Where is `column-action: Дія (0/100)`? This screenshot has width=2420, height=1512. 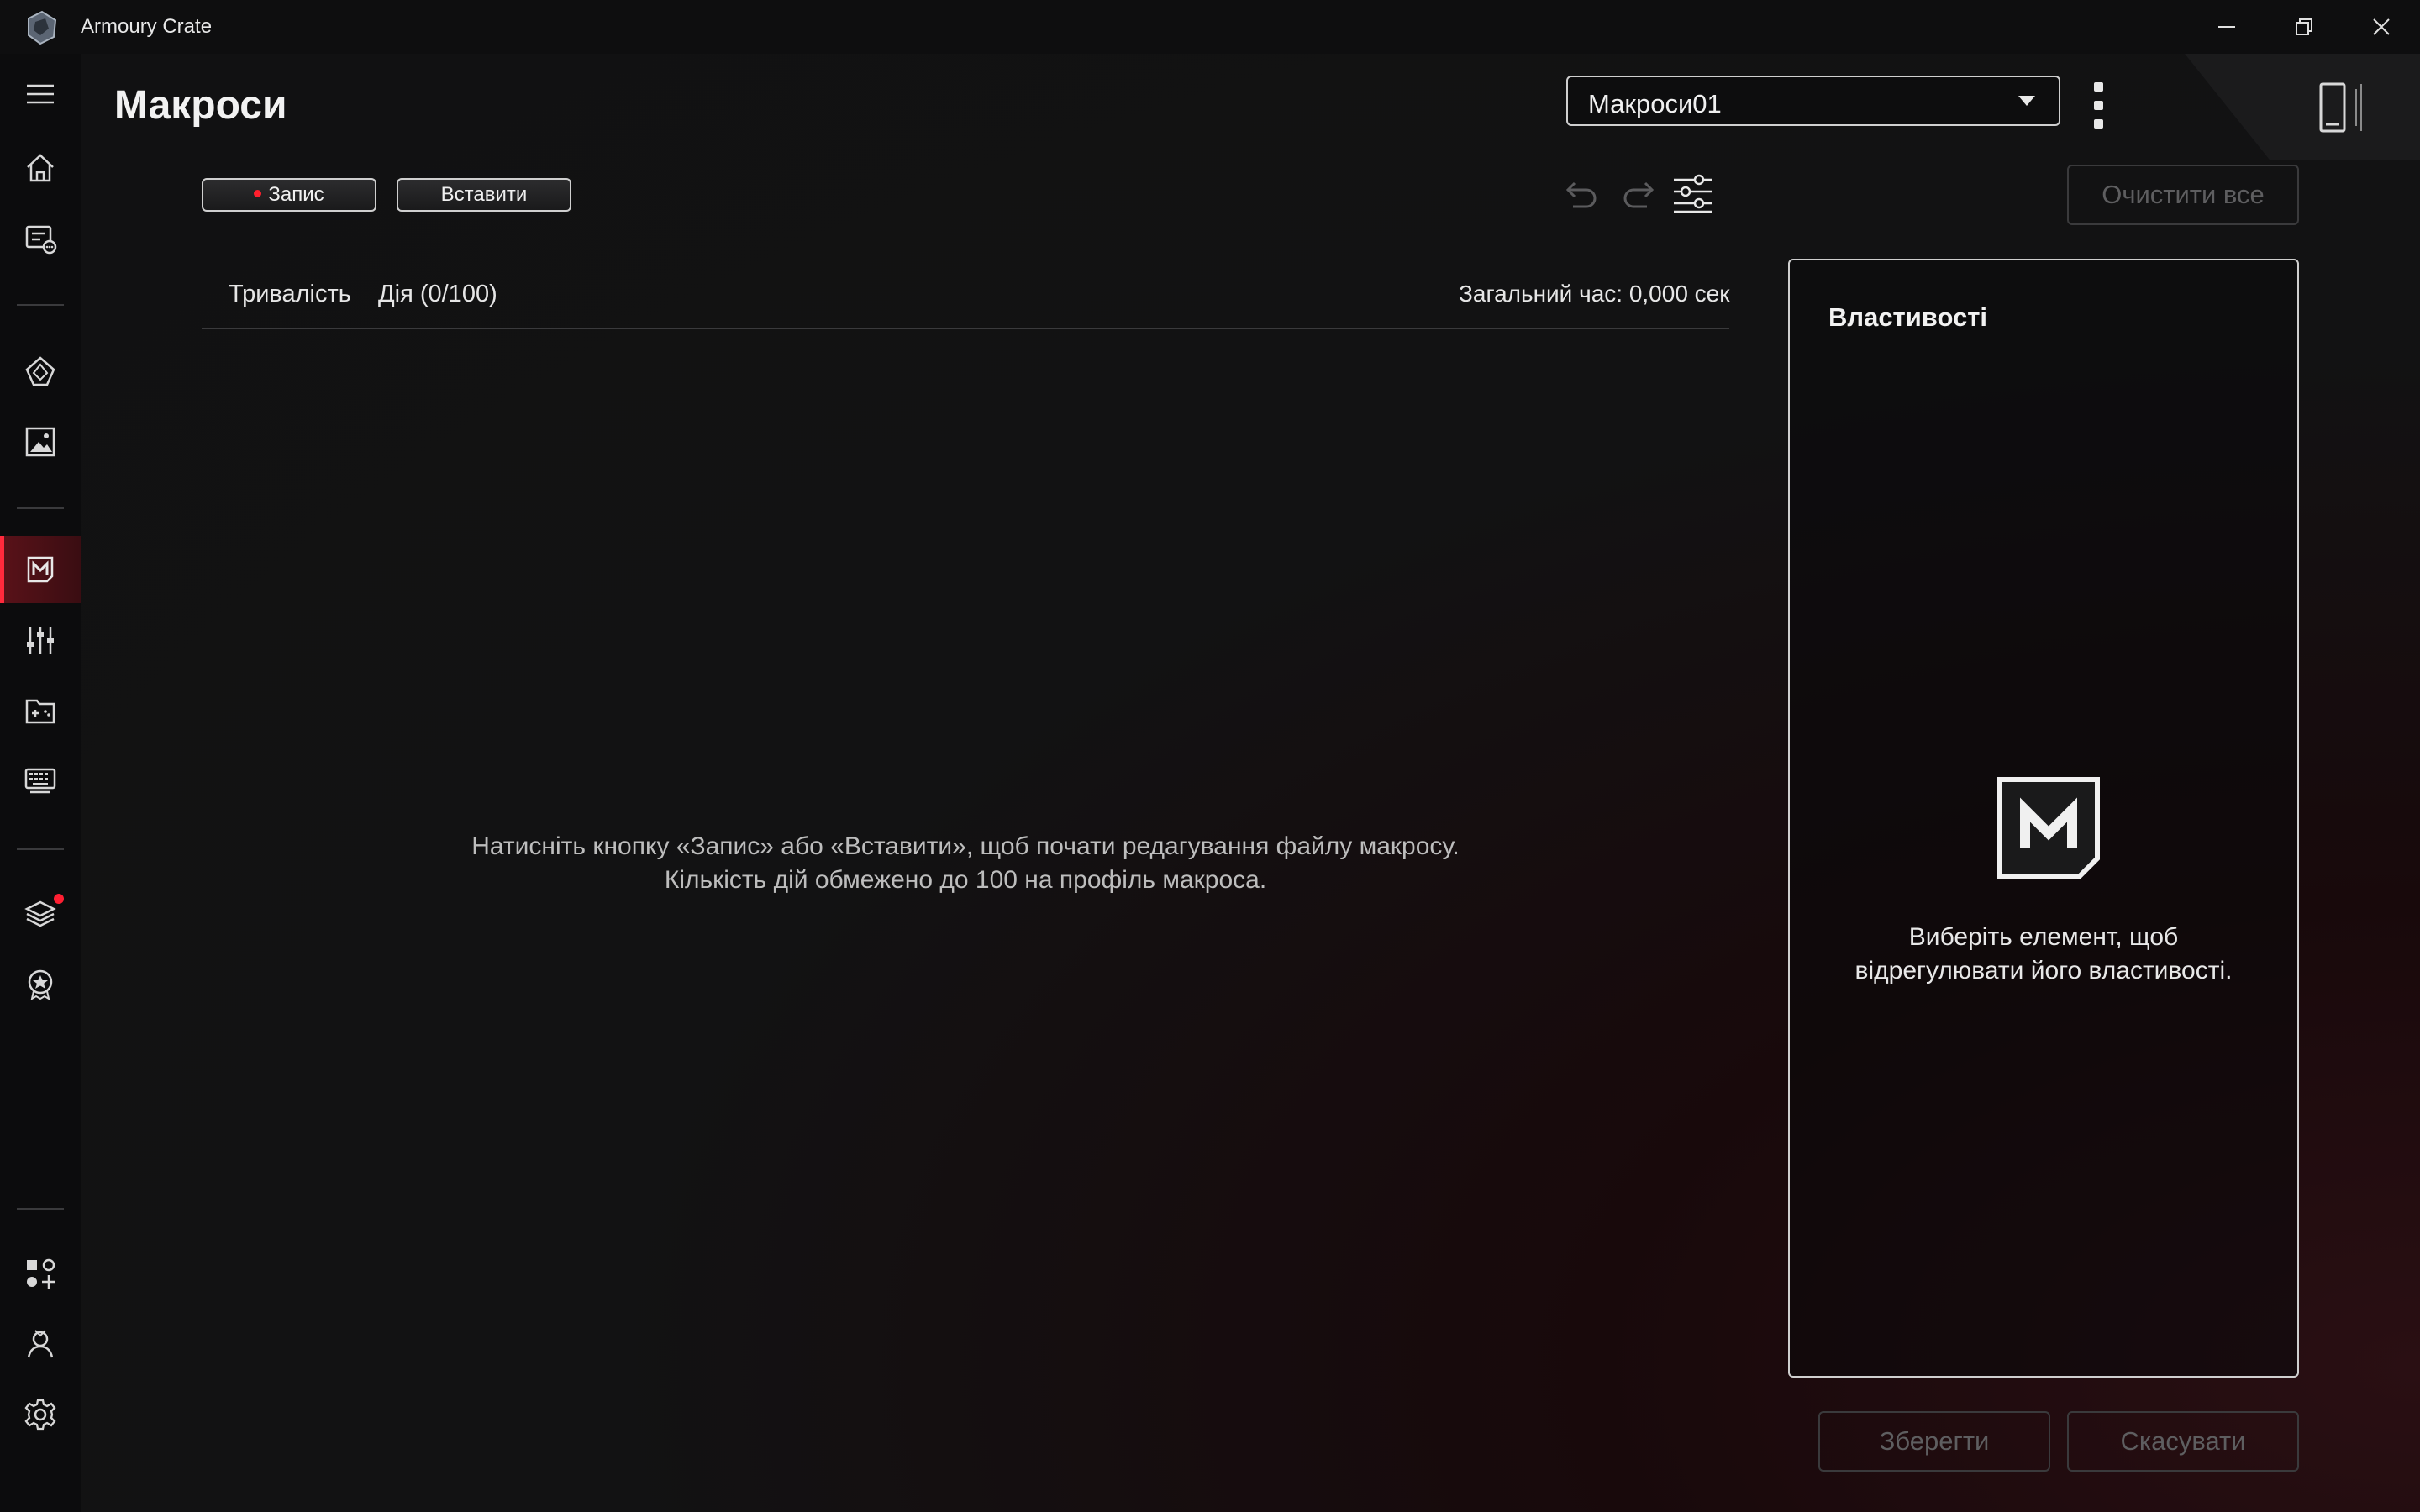
column-action: Дія (0/100) is located at coordinates (437, 294).